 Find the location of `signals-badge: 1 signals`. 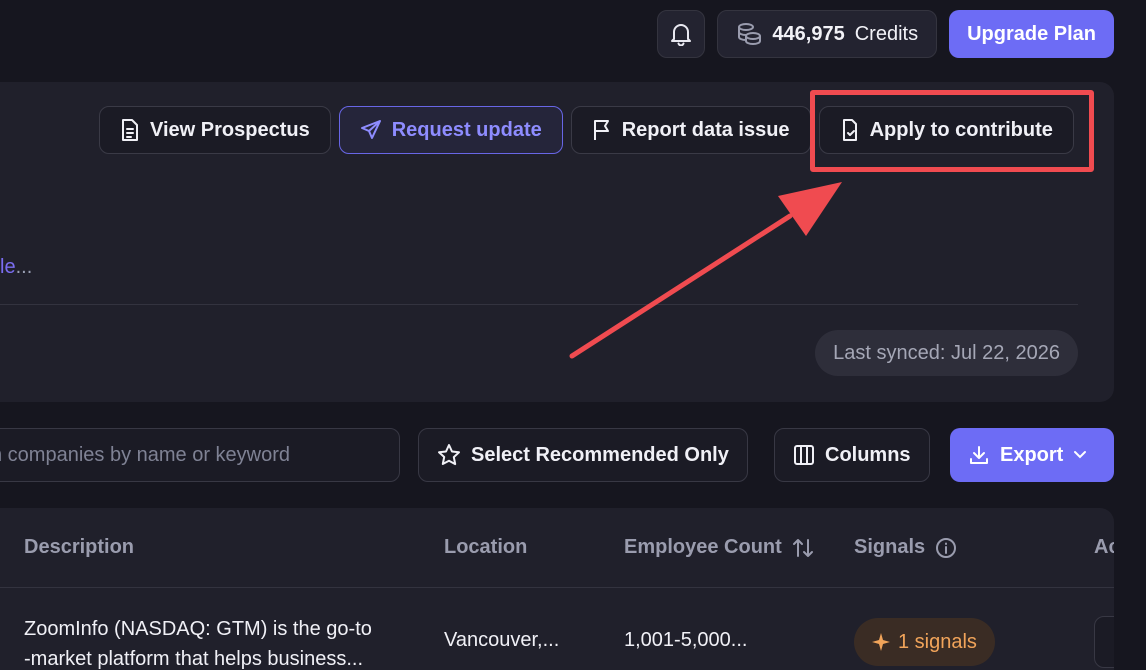

signals-badge: 1 signals is located at coordinates (924, 642).